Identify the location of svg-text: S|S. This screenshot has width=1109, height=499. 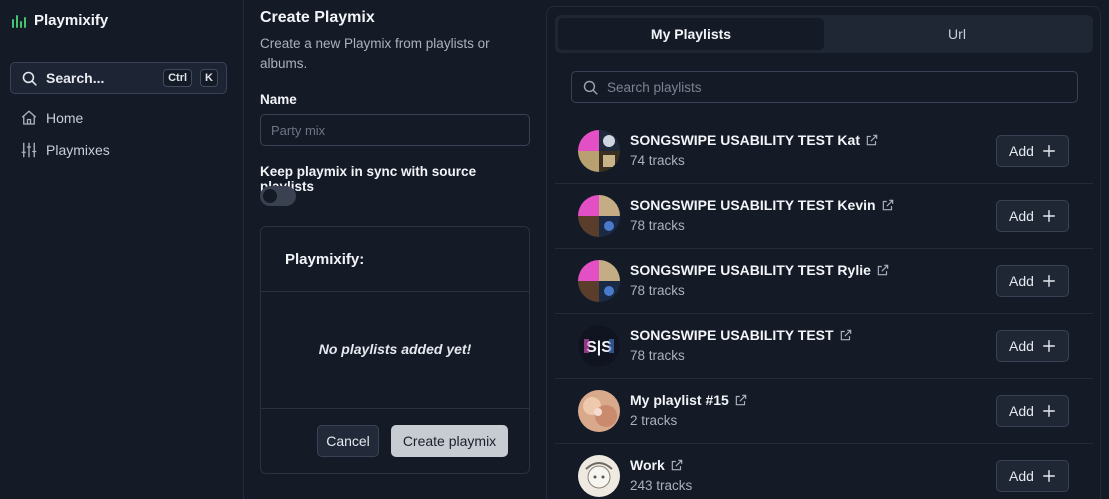
(599, 347).